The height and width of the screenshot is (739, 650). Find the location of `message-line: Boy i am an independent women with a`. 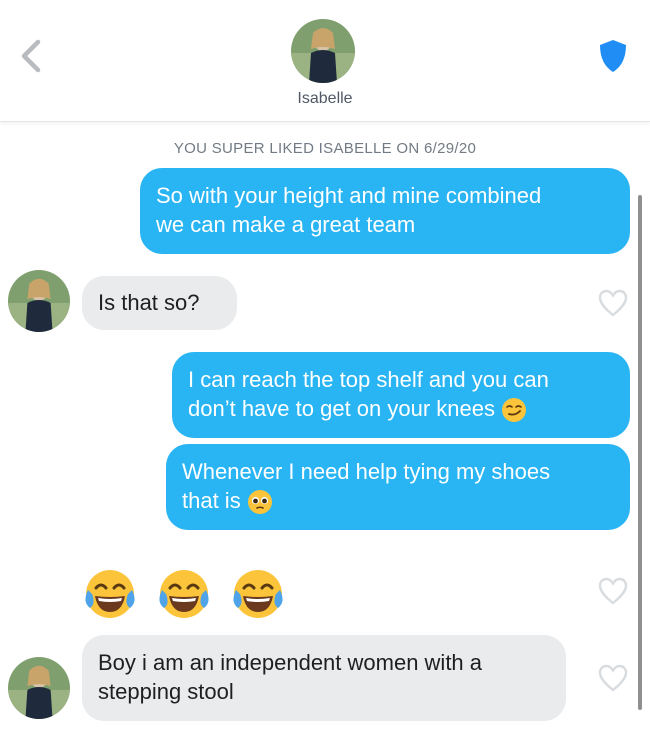

message-line: Boy i am an independent women with a is located at coordinates (290, 662).